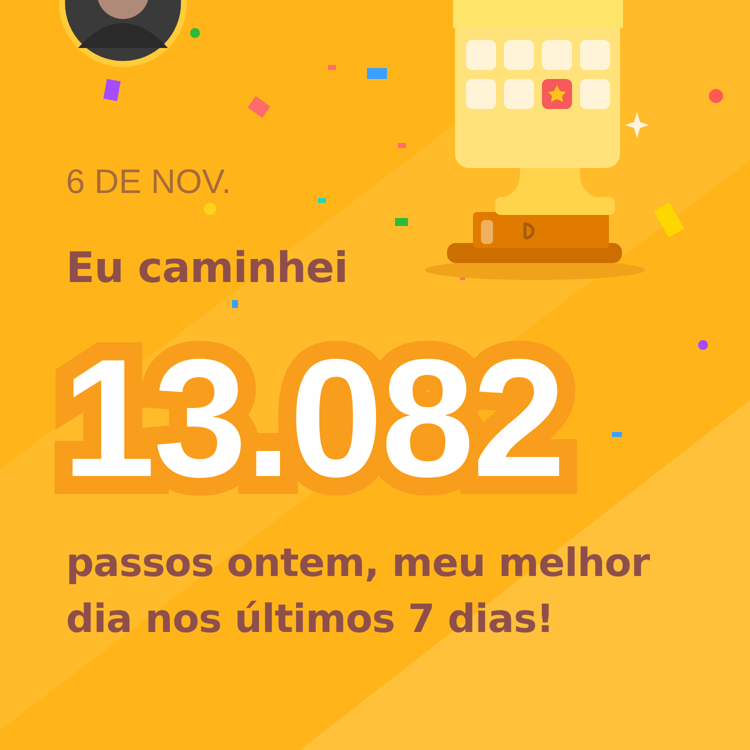  What do you see at coordinates (313, 418) in the screenshot?
I see `step-count: 13.082` at bounding box center [313, 418].